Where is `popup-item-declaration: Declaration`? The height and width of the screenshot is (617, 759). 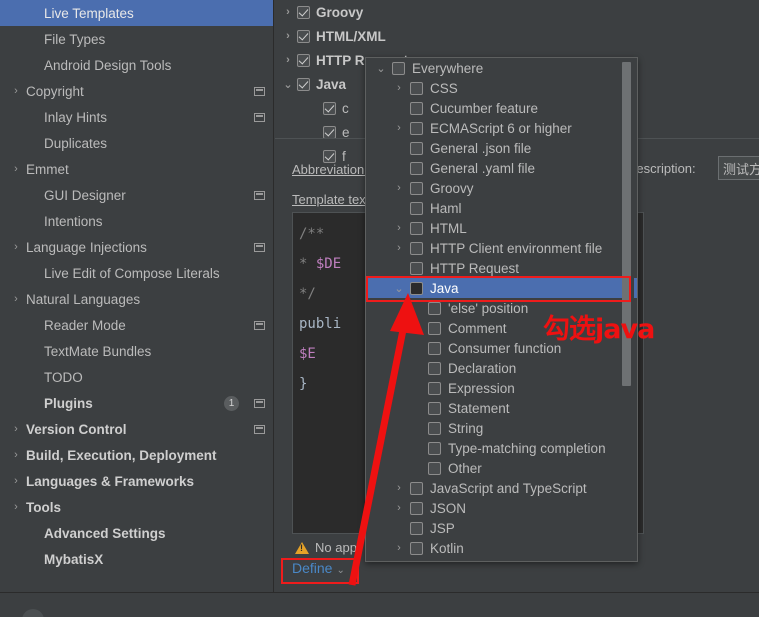 popup-item-declaration: Declaration is located at coordinates (501, 368).